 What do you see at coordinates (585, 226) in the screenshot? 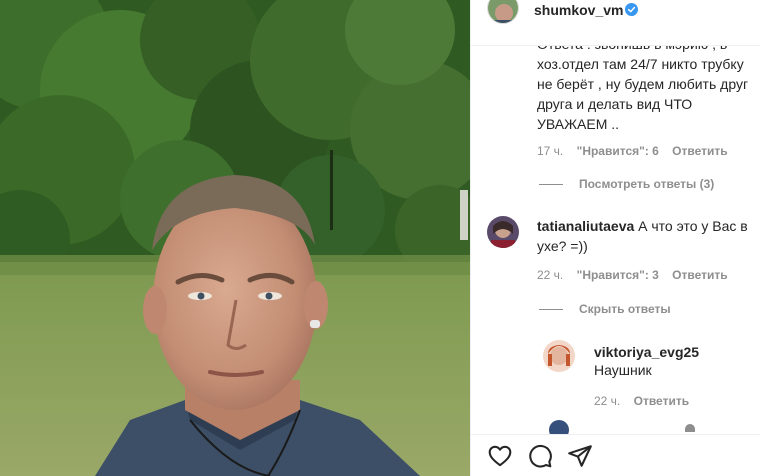
I see `commenter-username: tatianaliutaeva` at bounding box center [585, 226].